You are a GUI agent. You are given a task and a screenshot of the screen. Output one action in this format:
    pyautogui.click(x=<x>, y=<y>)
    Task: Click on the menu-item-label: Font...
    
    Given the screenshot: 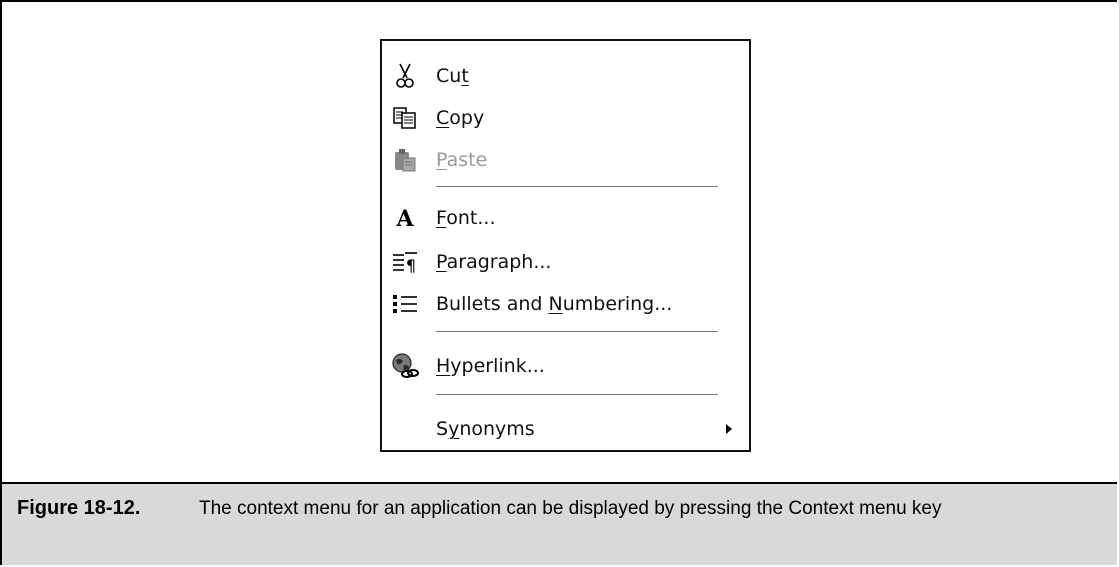 What is the action you would take?
    pyautogui.click(x=466, y=218)
    